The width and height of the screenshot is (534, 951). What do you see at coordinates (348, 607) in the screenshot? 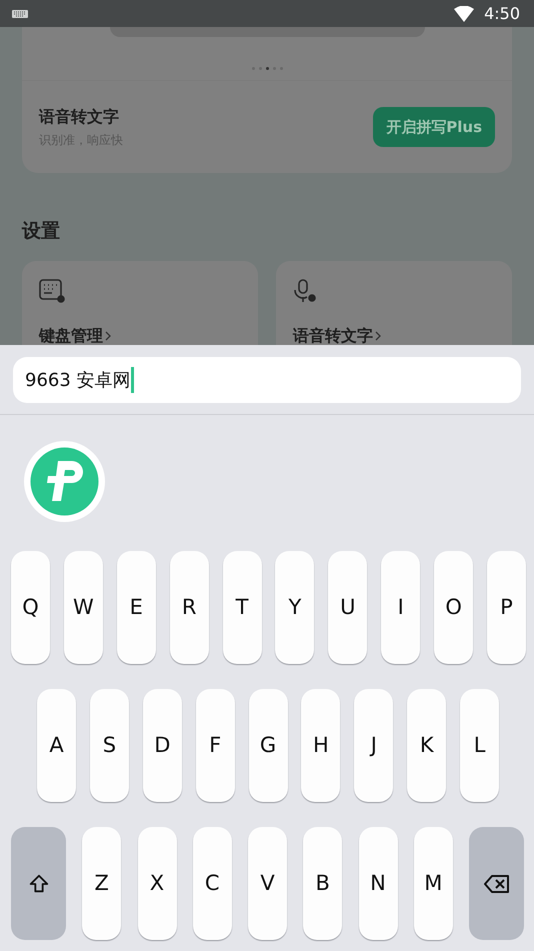
I see `letter-key: U` at bounding box center [348, 607].